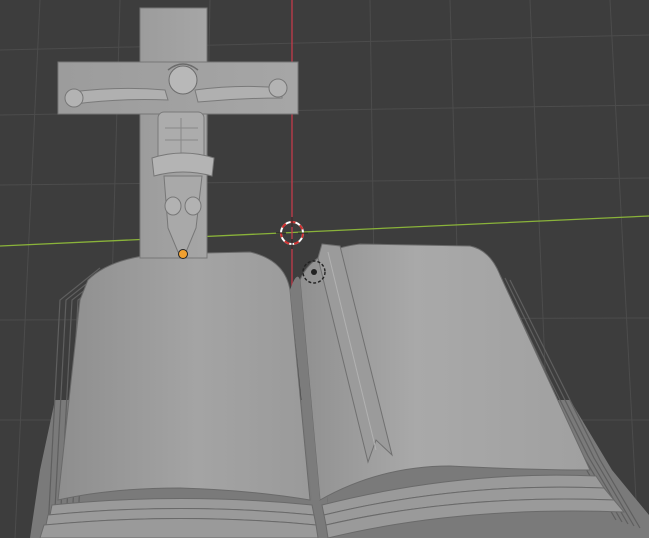 The image size is (649, 538). What do you see at coordinates (324, 231) in the screenshot?
I see `x-axis-line` at bounding box center [324, 231].